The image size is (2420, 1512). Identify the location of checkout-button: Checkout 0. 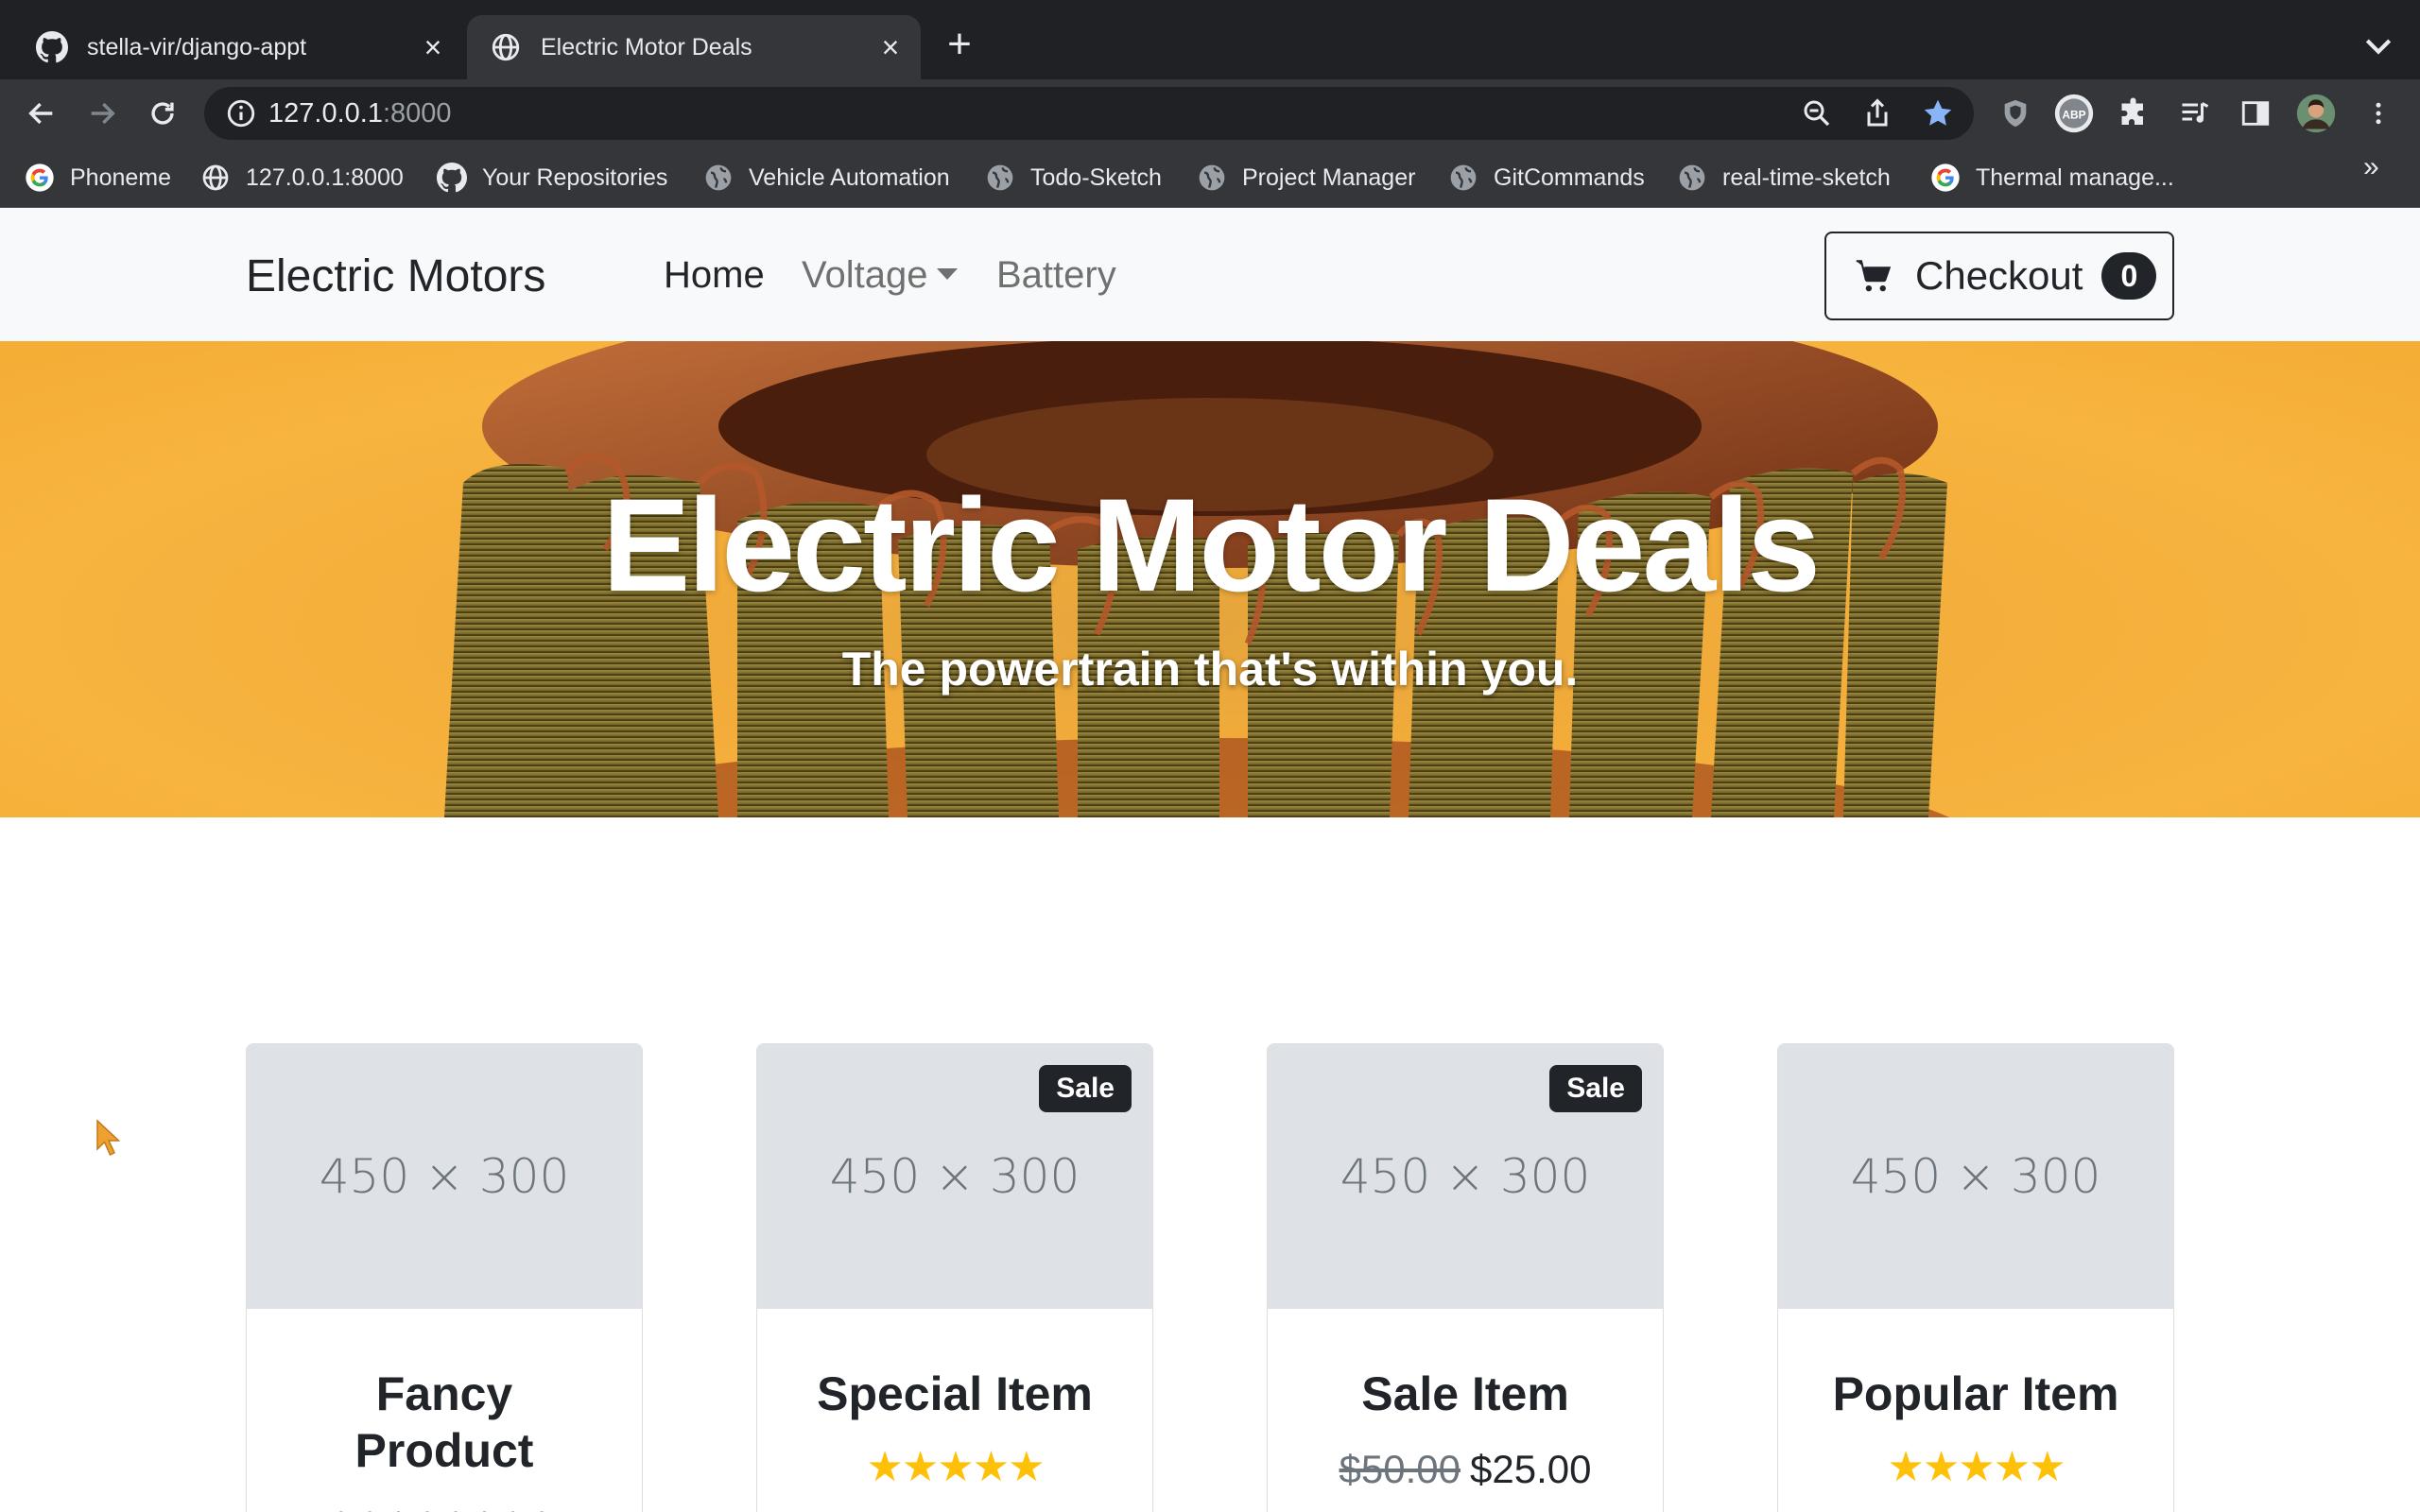
(1999, 276).